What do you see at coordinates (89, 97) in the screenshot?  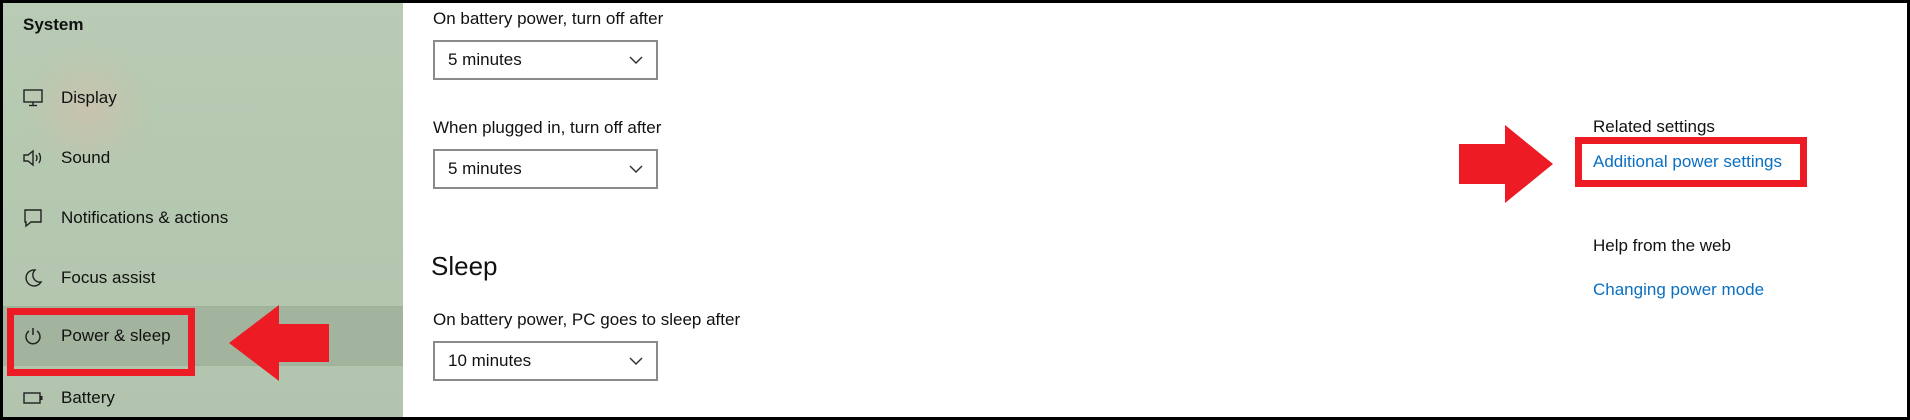 I see `sidebar-item-label: Display` at bounding box center [89, 97].